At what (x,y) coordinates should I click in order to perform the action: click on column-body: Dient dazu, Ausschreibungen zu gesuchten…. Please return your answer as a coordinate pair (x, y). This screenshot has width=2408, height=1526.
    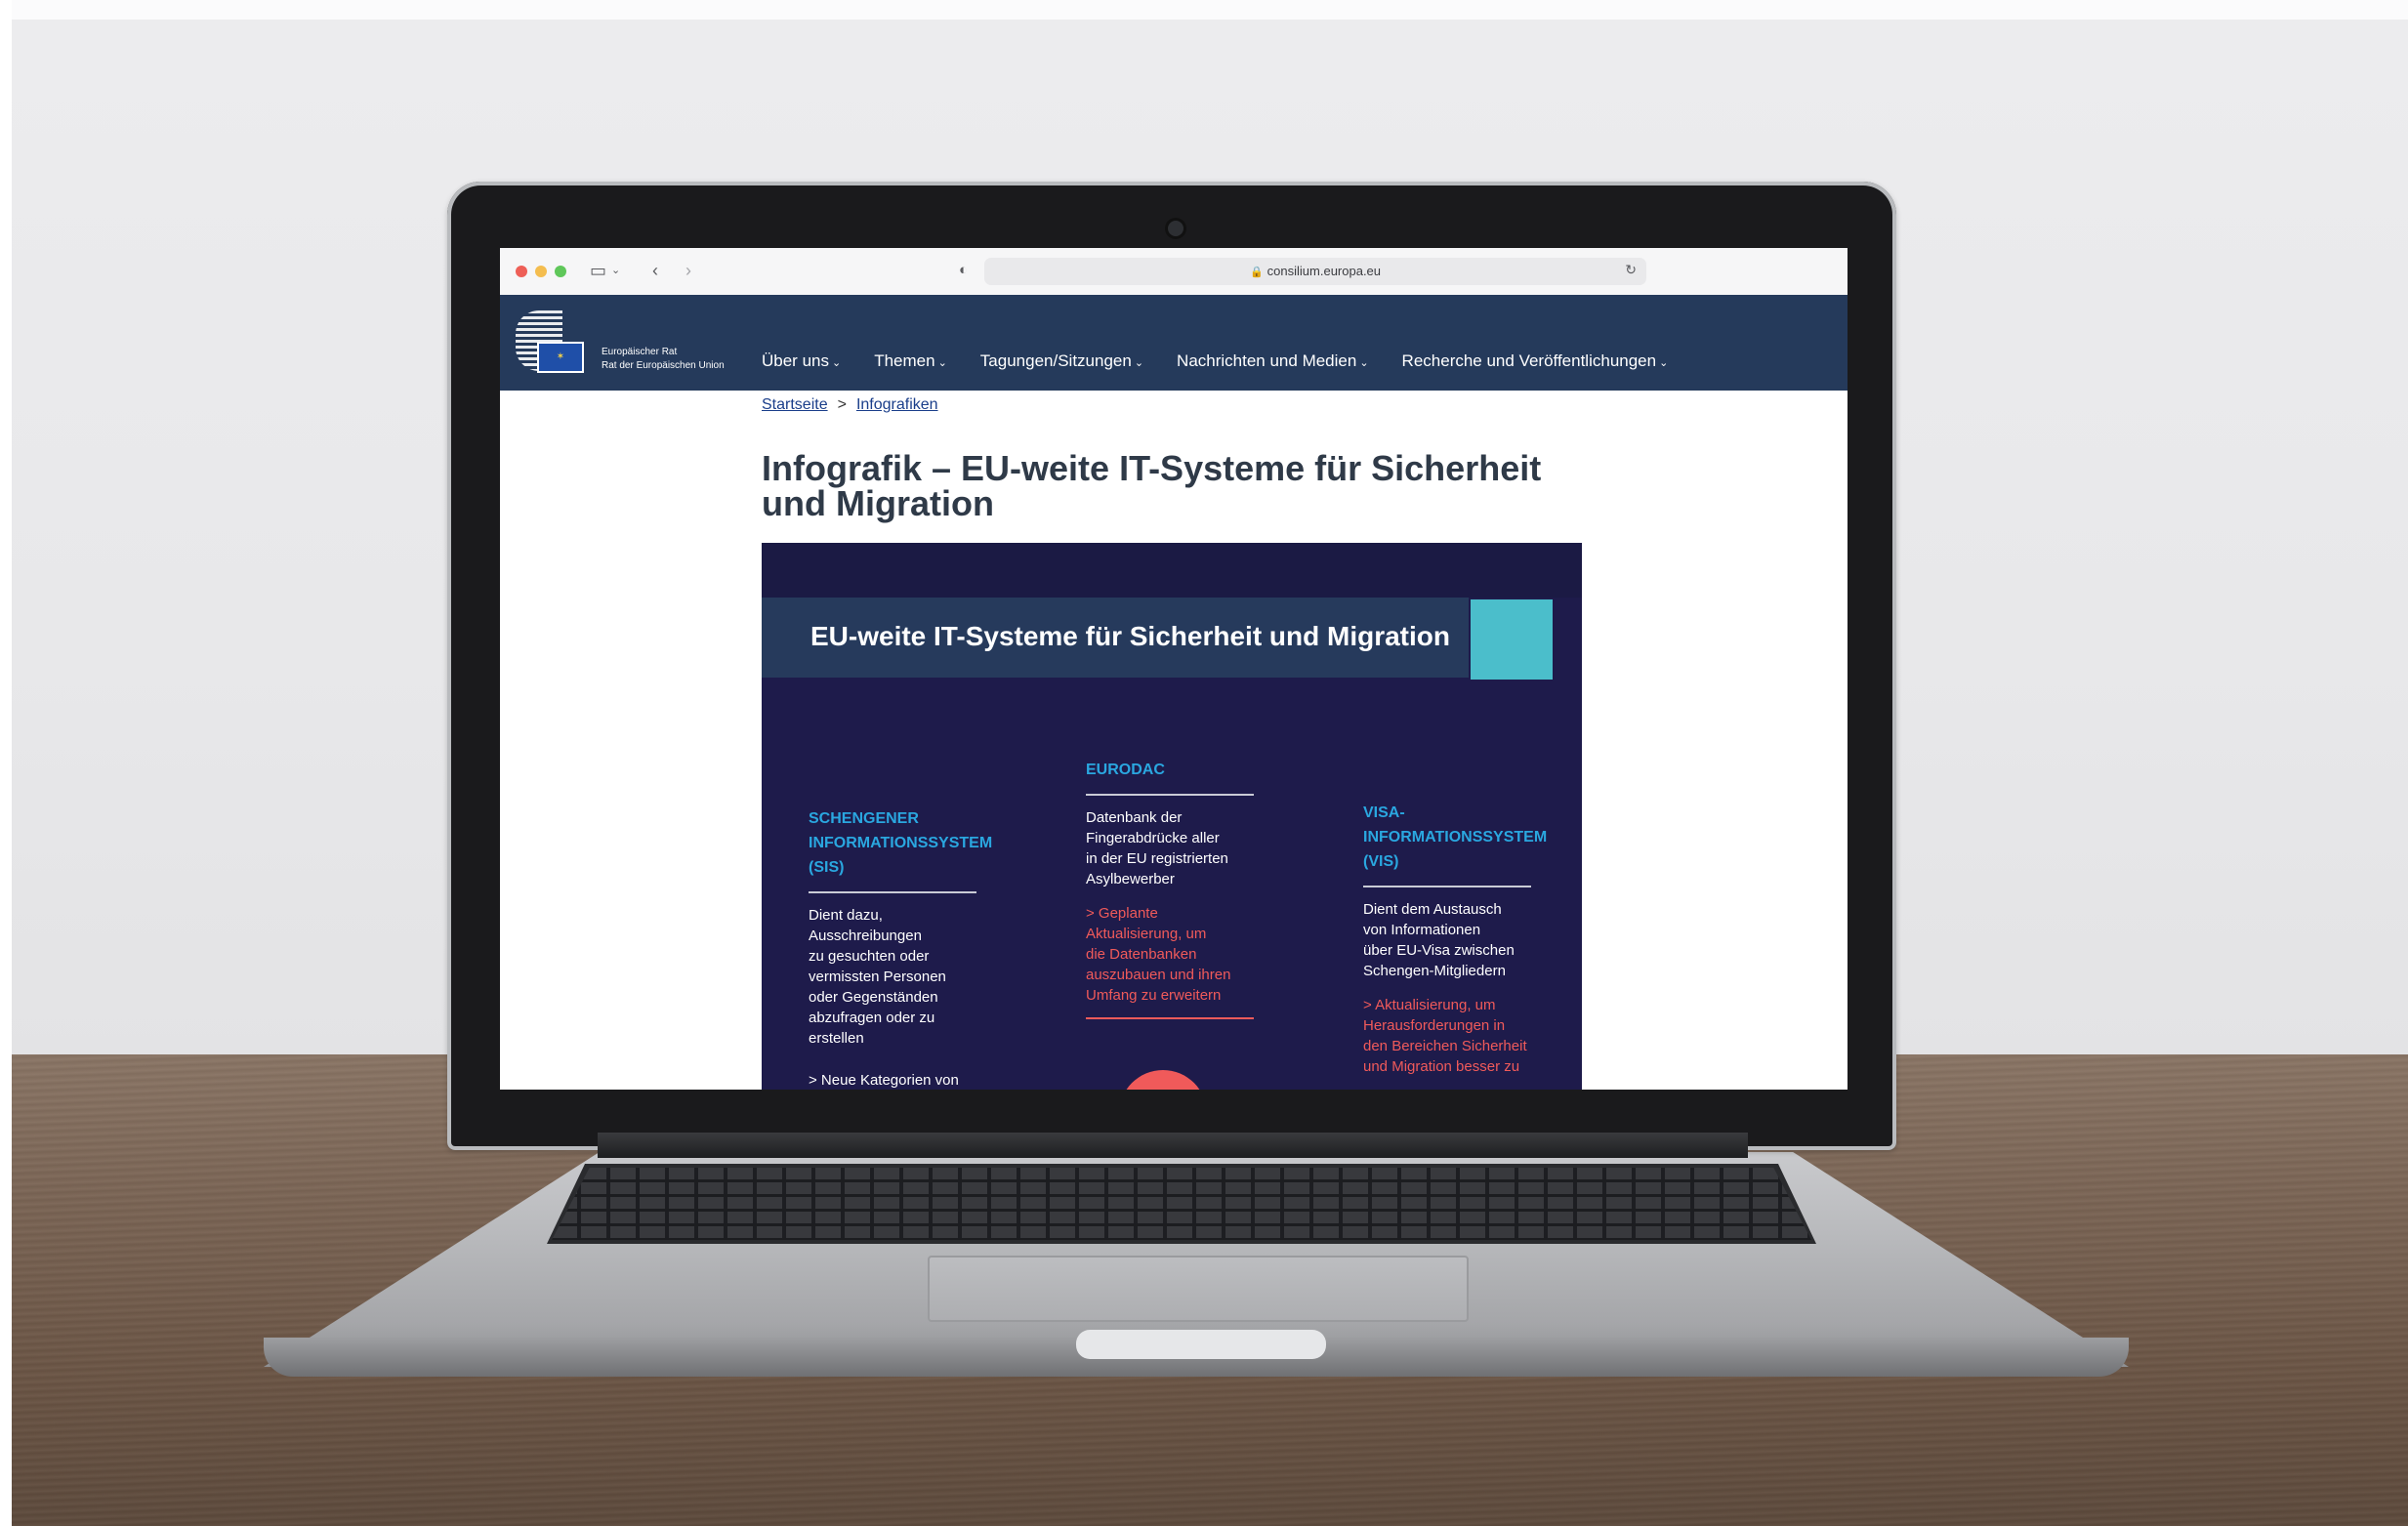
    Looking at the image, I should click on (877, 977).